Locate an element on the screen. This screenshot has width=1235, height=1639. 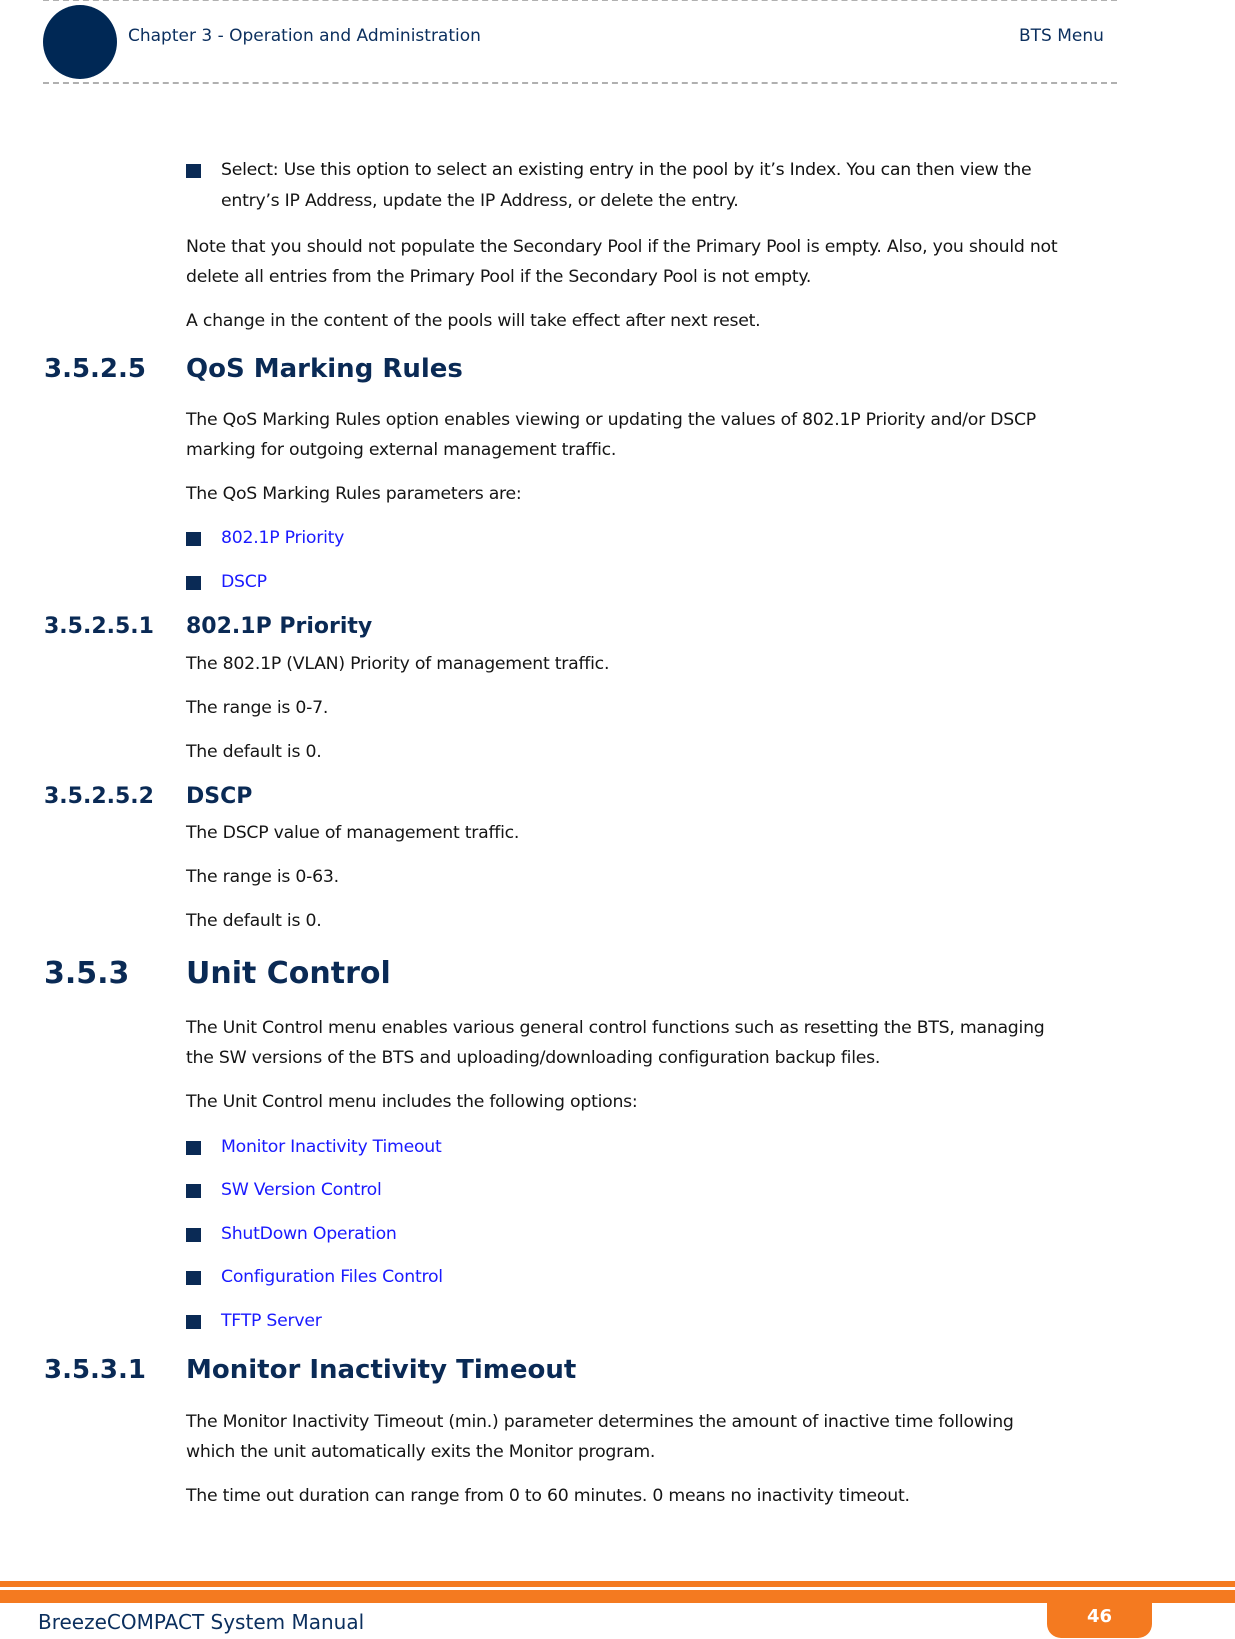
section-title-monitor: Monitor Inactivity Timeout is located at coordinates (381, 1370).